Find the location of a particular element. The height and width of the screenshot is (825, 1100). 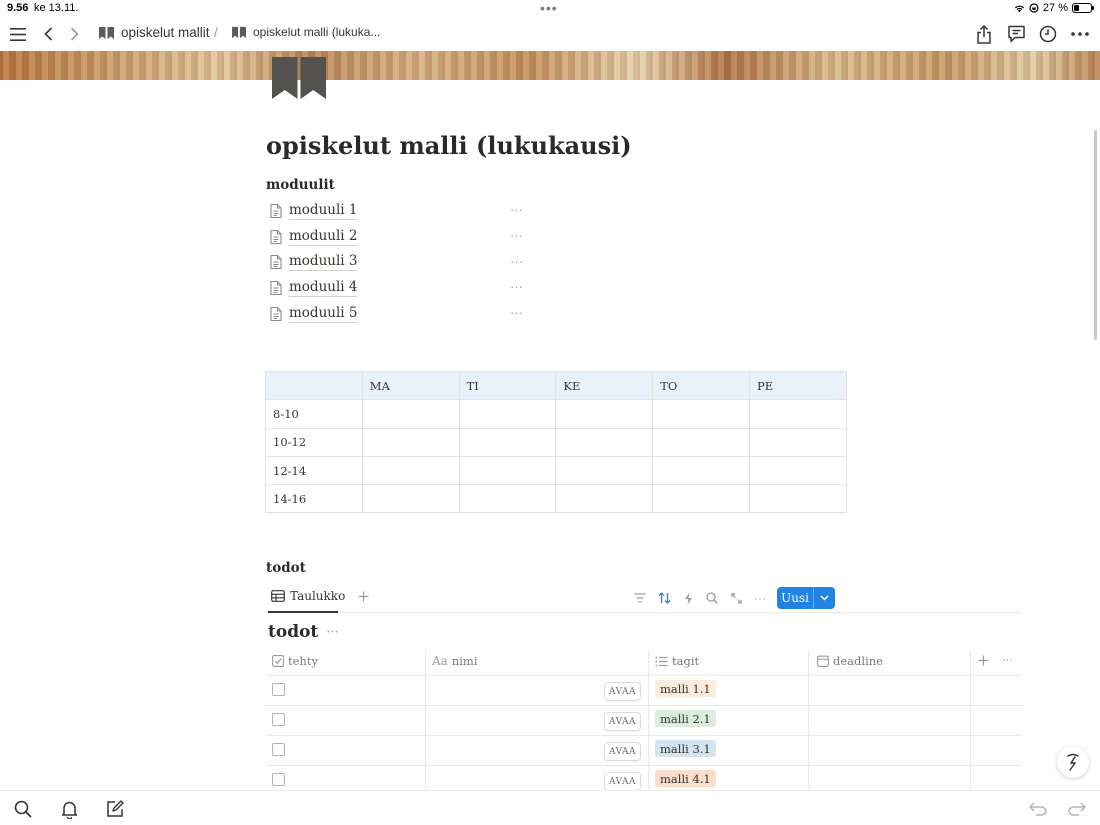

tag-badge: malli 2.1 is located at coordinates (685, 718).